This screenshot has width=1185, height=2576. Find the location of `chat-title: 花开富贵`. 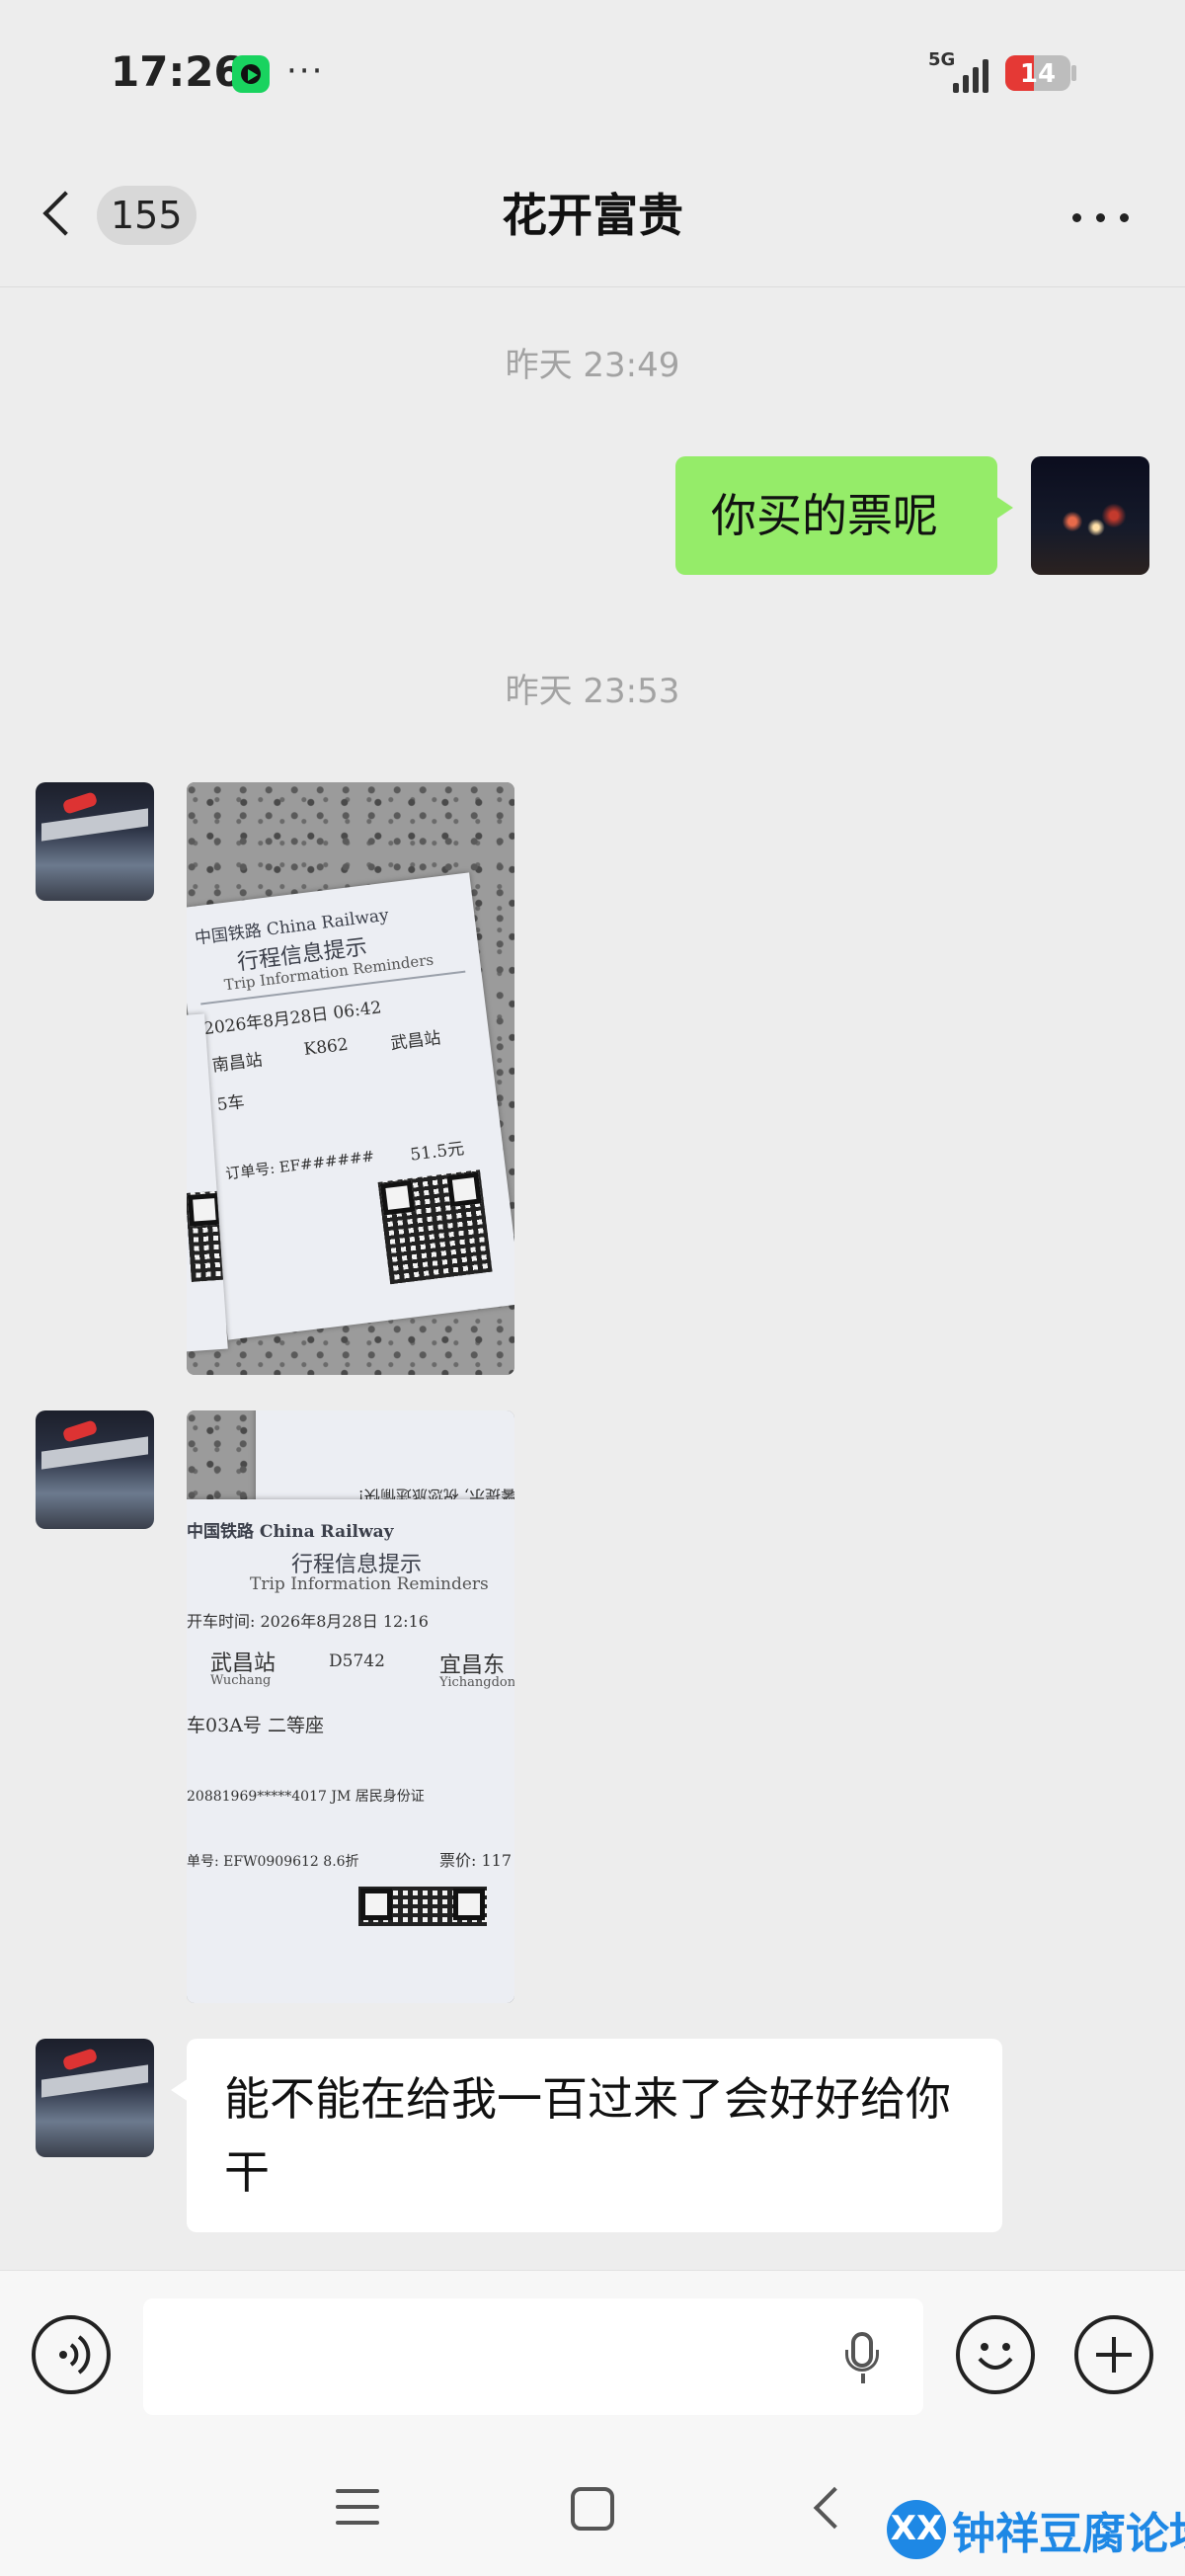

chat-title: 花开富贵 is located at coordinates (592, 215).